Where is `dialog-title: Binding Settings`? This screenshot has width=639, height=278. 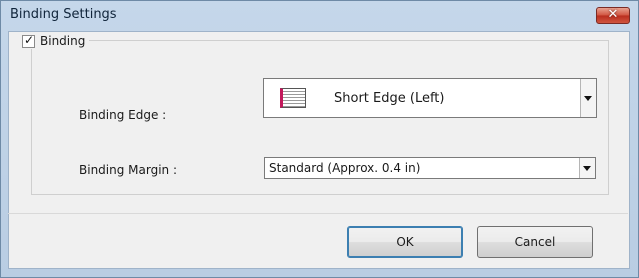 dialog-title: Binding Settings is located at coordinates (63, 14).